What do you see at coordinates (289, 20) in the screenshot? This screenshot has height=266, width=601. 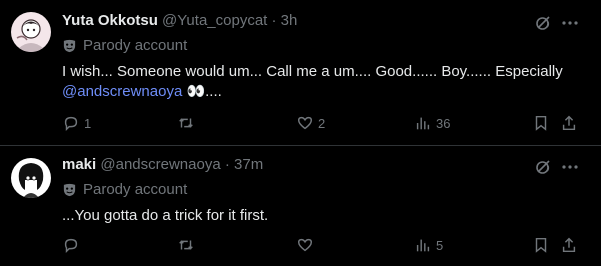 I see `timestamp: 3h` at bounding box center [289, 20].